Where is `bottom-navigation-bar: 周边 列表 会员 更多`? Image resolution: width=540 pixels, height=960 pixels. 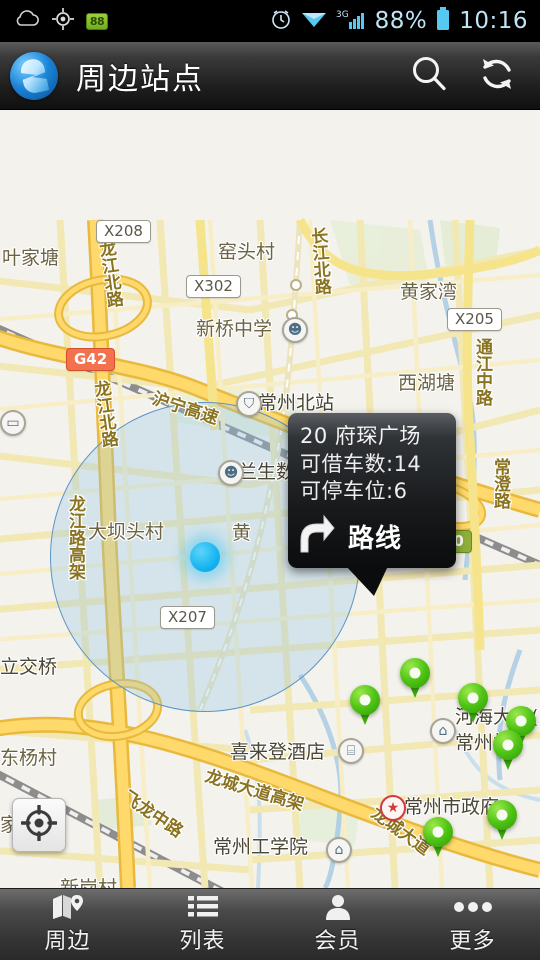 bottom-navigation-bar: 周边 列表 会员 更多 is located at coordinates (270, 924).